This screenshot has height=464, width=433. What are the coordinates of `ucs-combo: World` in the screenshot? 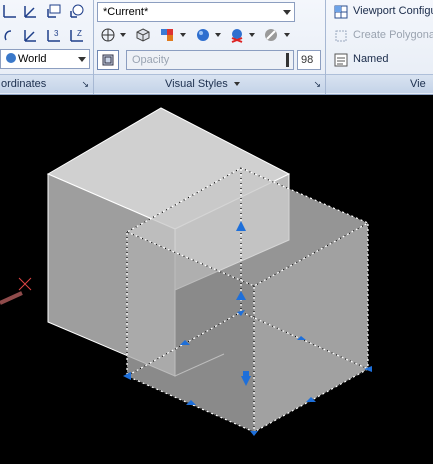 It's located at (45, 59).